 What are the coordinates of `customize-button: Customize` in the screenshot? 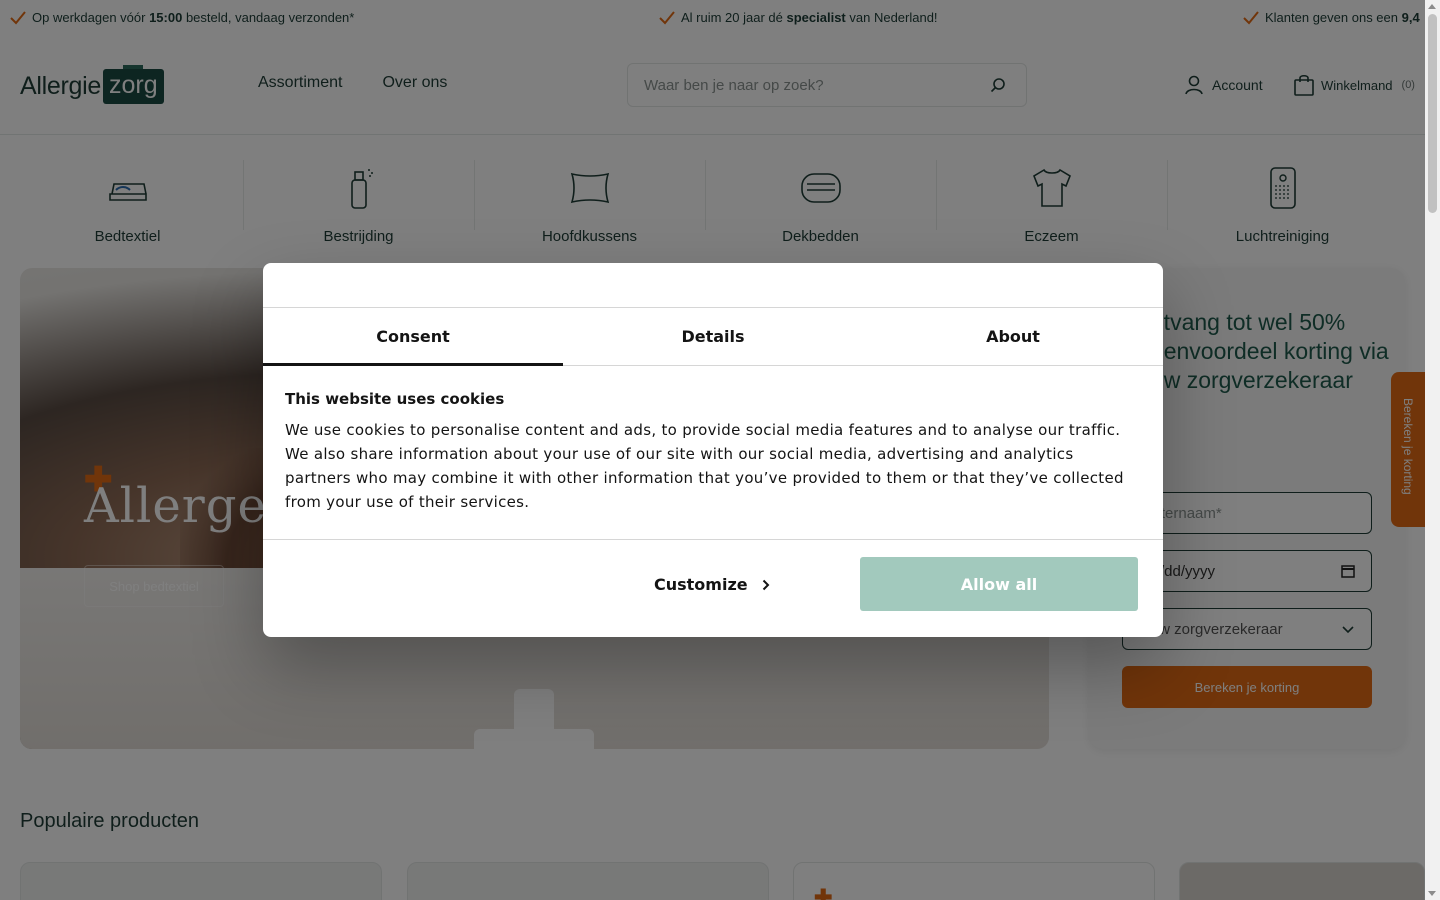 It's located at (712, 584).